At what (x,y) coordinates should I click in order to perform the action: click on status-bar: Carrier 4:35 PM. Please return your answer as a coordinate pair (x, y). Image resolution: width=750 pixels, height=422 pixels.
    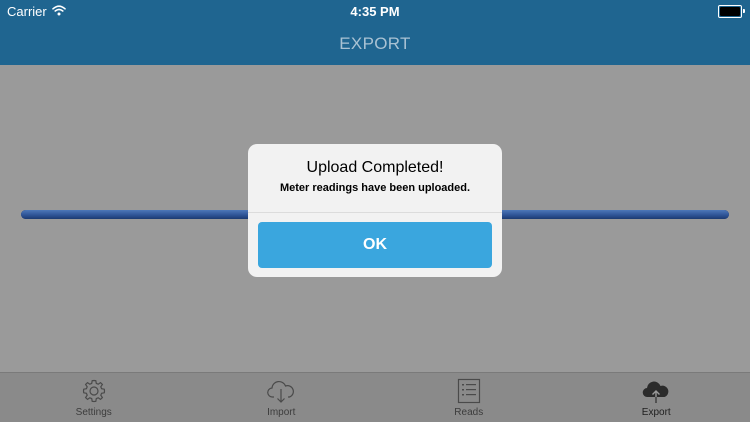
    Looking at the image, I should click on (375, 11).